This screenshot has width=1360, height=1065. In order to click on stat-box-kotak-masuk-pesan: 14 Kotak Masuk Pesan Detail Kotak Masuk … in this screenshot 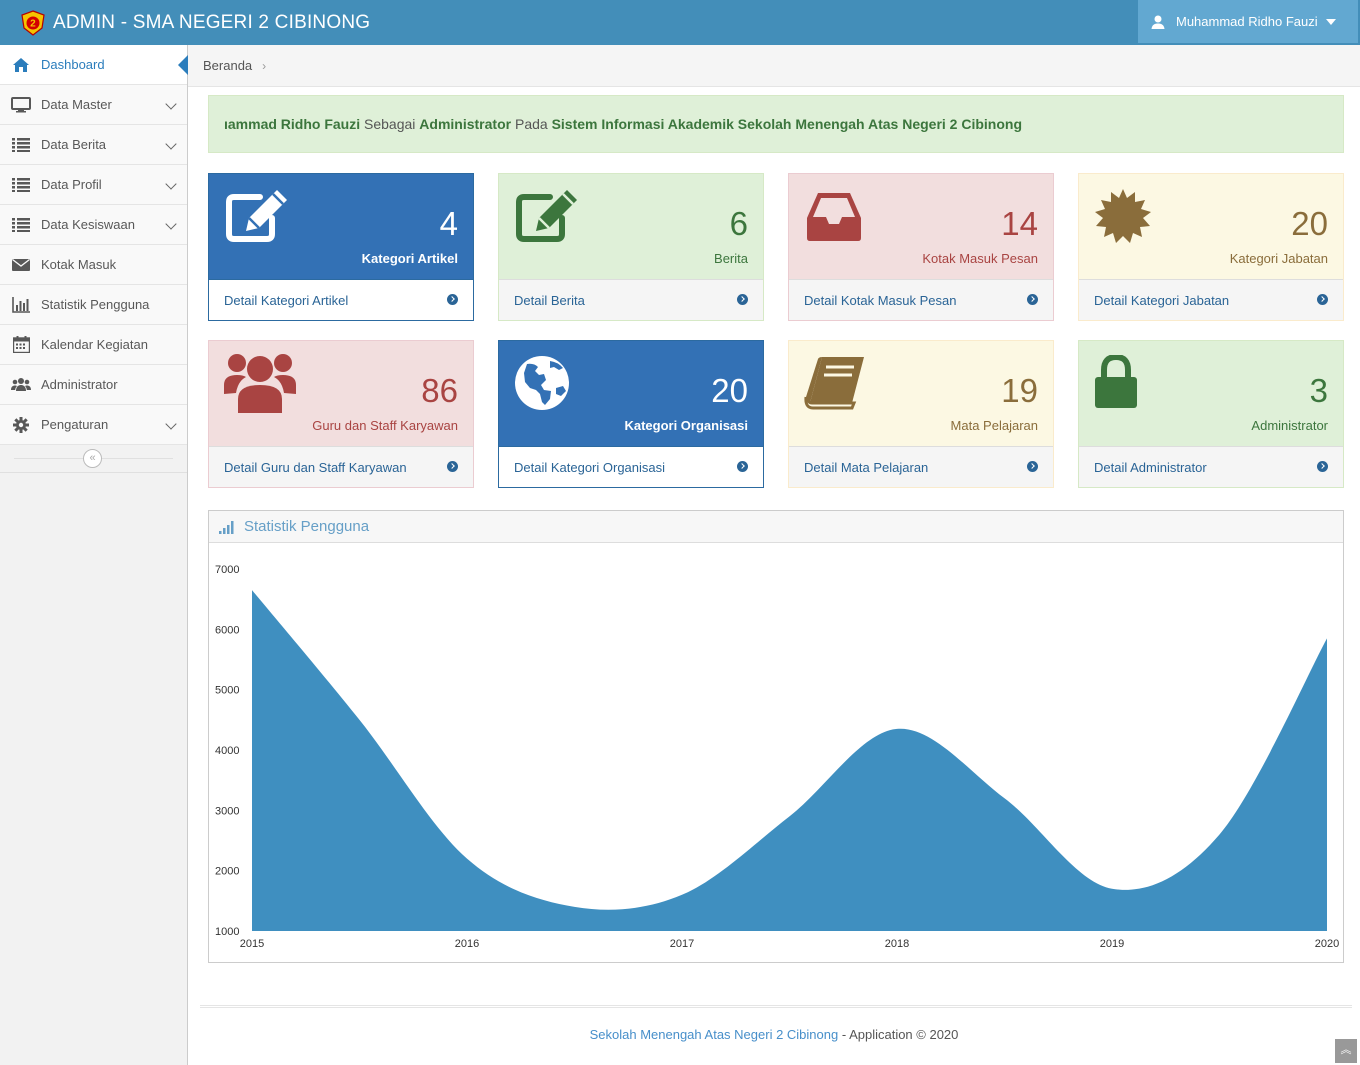, I will do `click(921, 247)`.